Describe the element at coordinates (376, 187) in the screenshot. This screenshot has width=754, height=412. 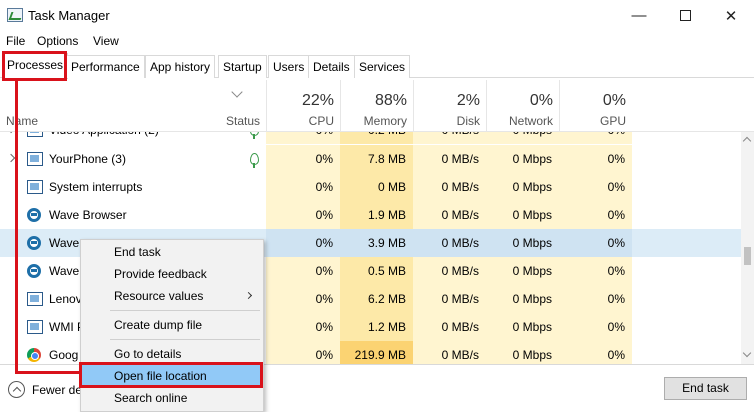
I see `memory-cell: 0 MB` at that location.